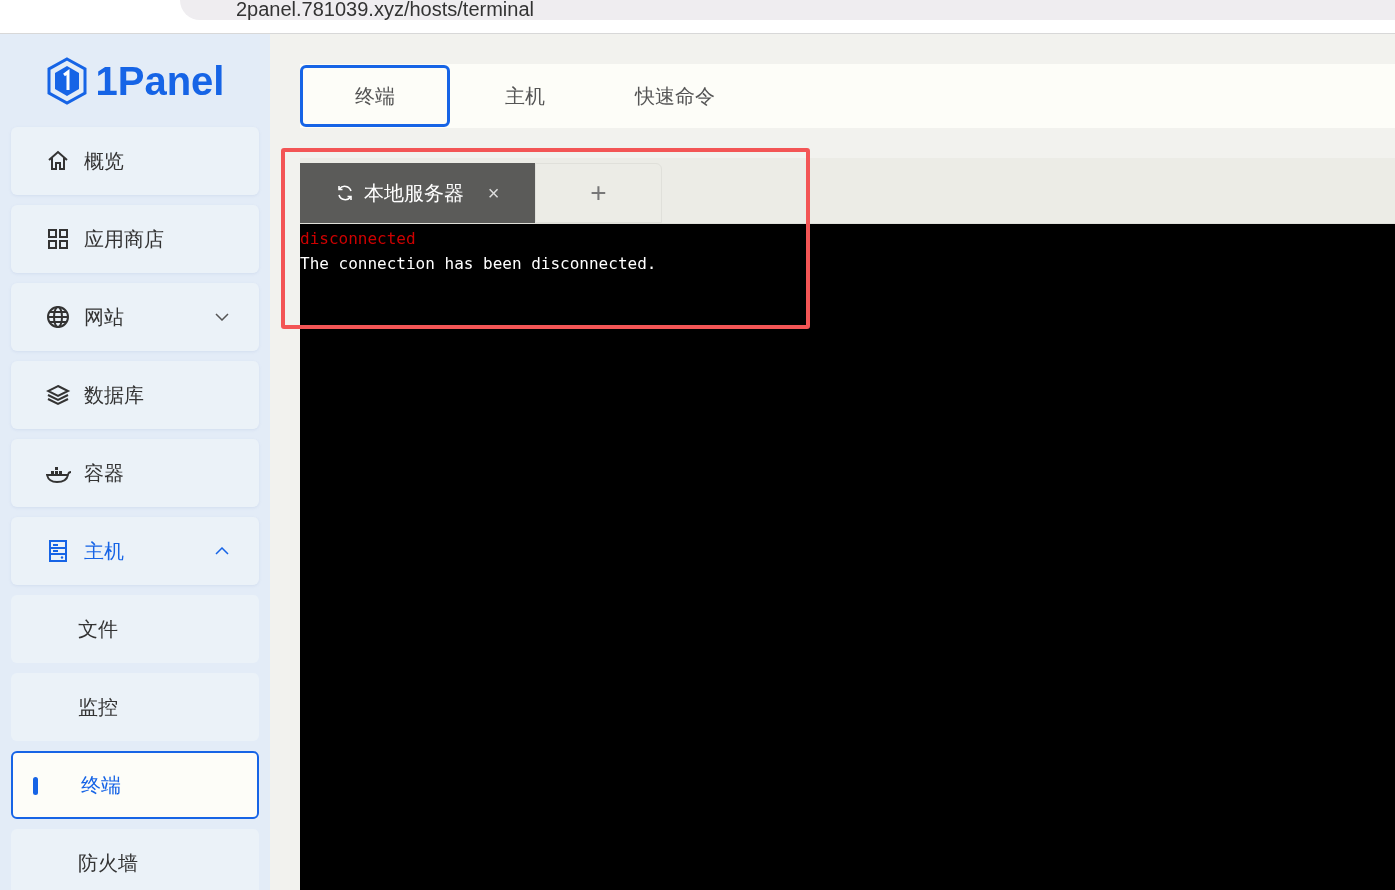 The image size is (1395, 890). I want to click on add-tab-button: +, so click(598, 193).